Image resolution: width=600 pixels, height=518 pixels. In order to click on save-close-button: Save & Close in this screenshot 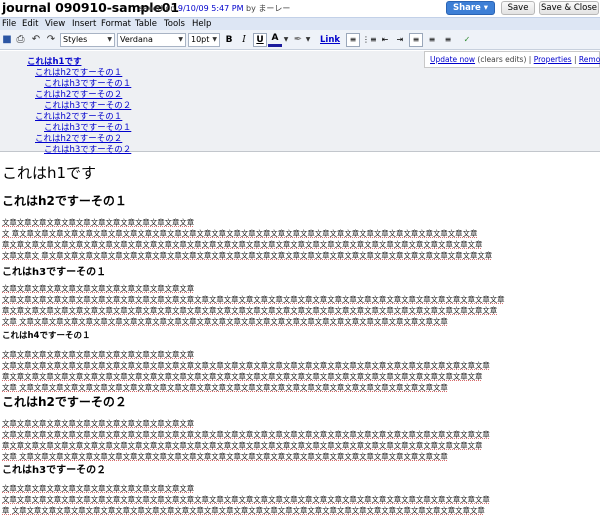, I will do `click(569, 8)`.